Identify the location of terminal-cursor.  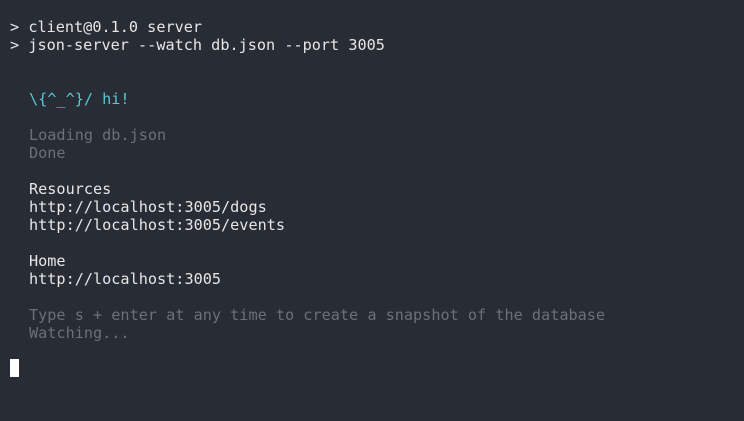
(14, 368).